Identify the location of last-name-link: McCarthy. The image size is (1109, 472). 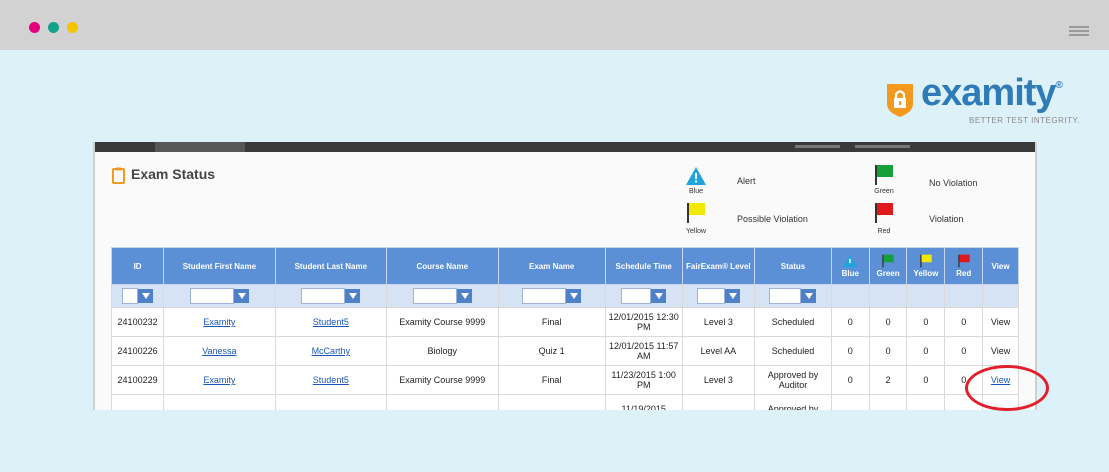
(331, 351).